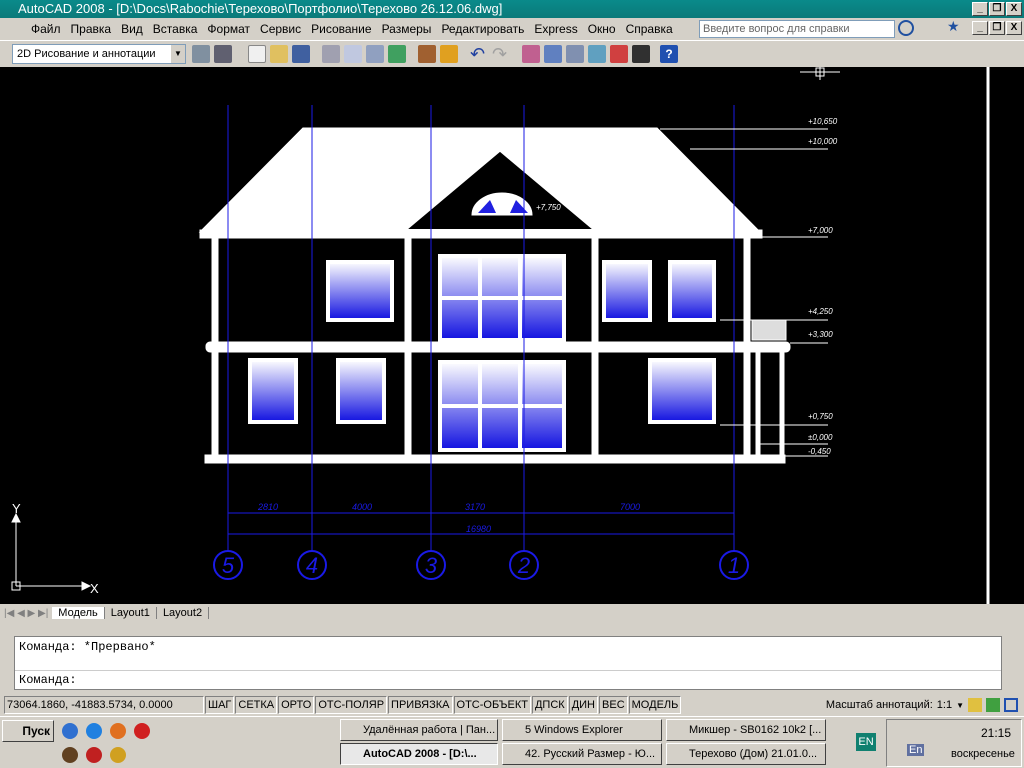  Describe the element at coordinates (944, 705) in the screenshot. I see `annotation-scale-select: 1:1` at that location.